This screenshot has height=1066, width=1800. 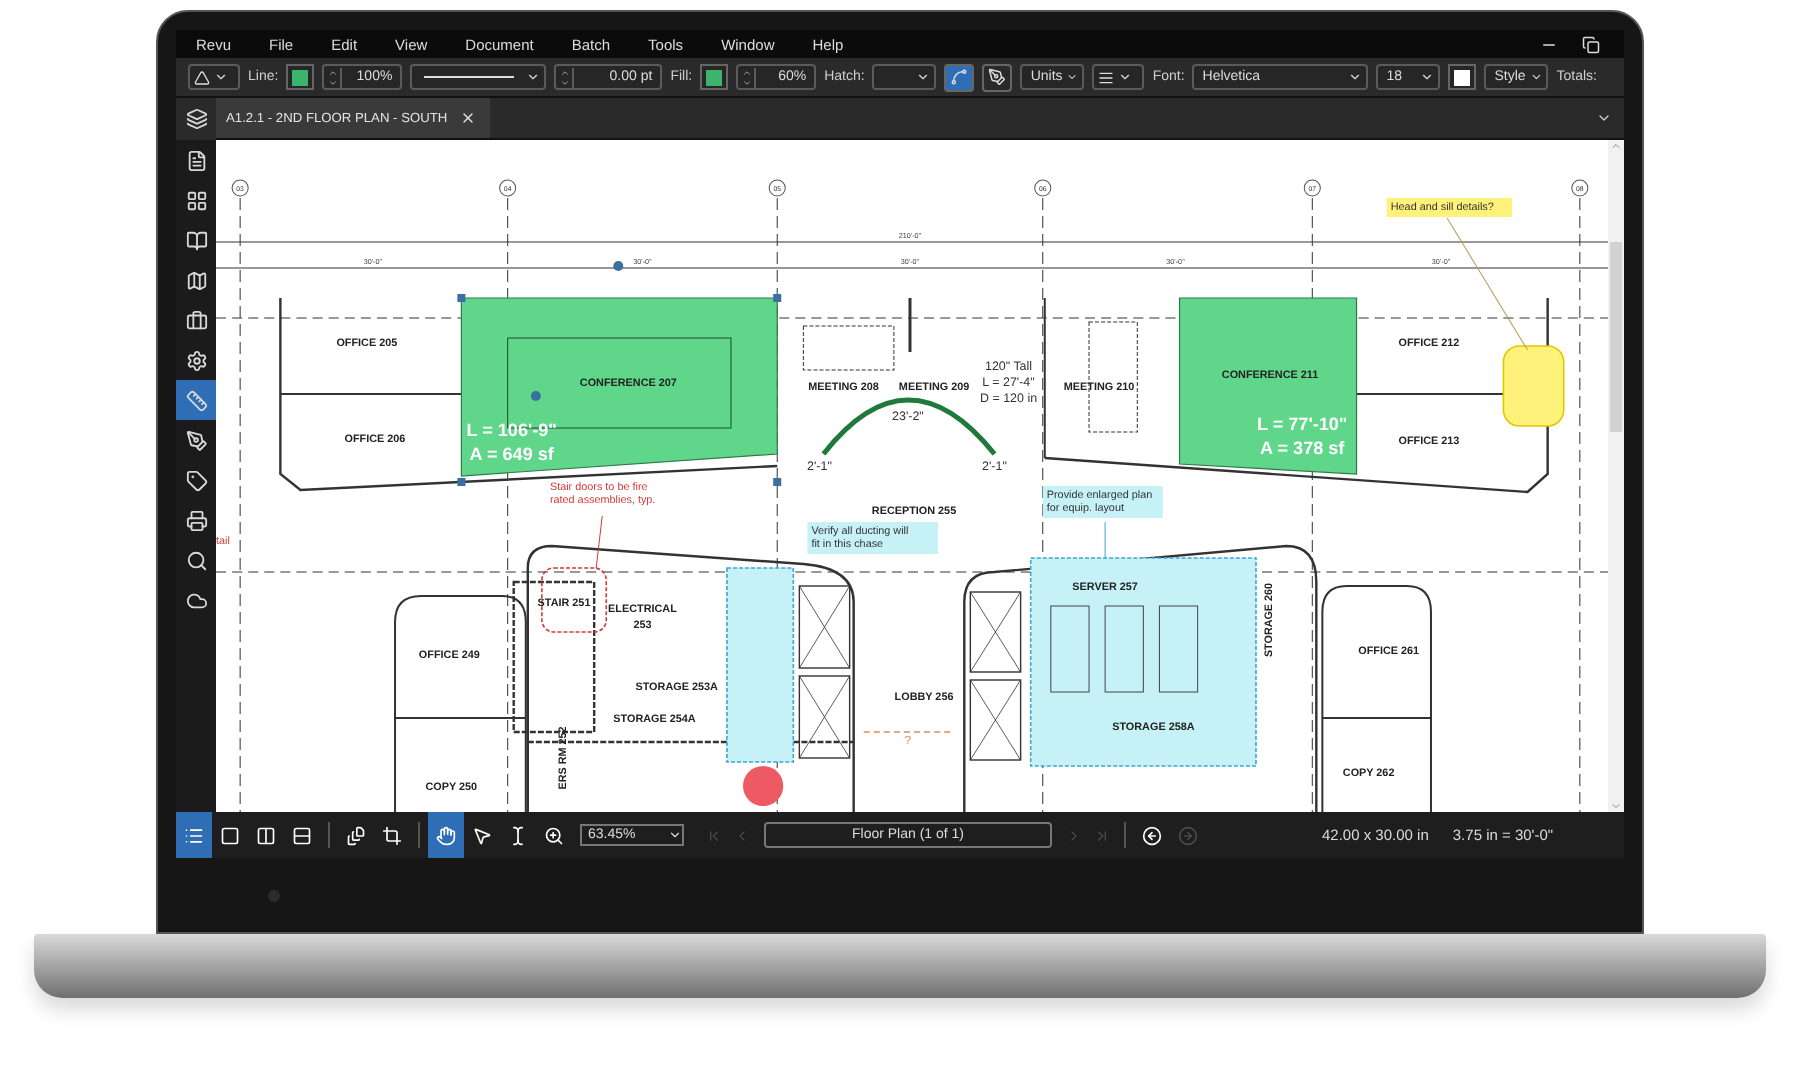 I want to click on text-cursor-icon, so click(x=518, y=835).